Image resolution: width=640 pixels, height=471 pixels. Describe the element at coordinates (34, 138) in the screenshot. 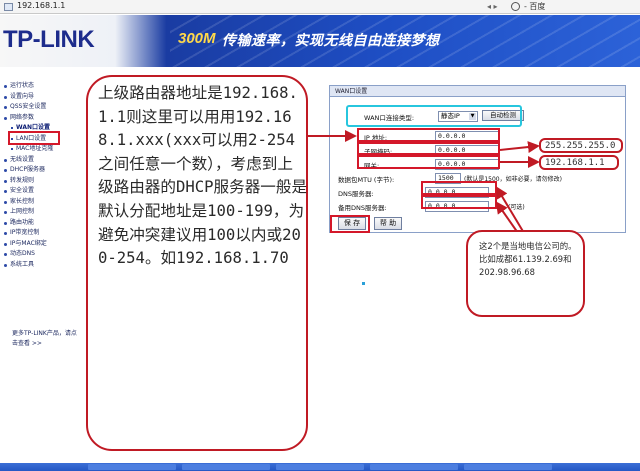

I see `active-item-highlight` at that location.